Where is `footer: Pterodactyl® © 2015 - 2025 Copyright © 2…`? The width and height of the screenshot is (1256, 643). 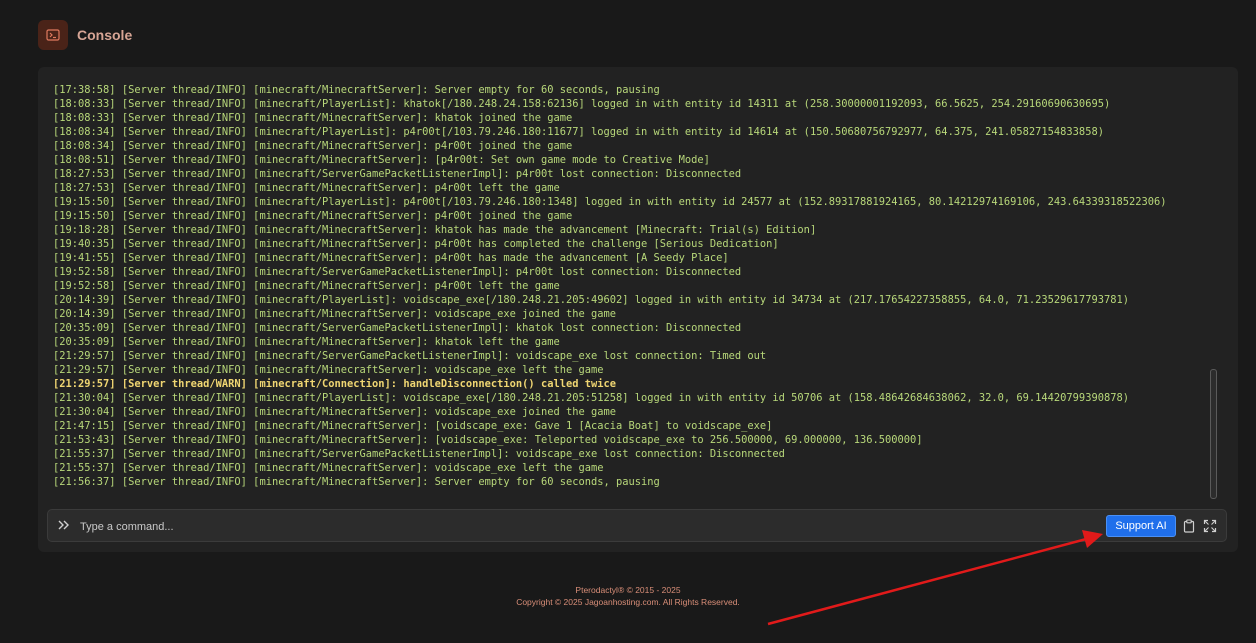
footer: Pterodactyl® © 2015 - 2025 Copyright © 2… is located at coordinates (628, 596).